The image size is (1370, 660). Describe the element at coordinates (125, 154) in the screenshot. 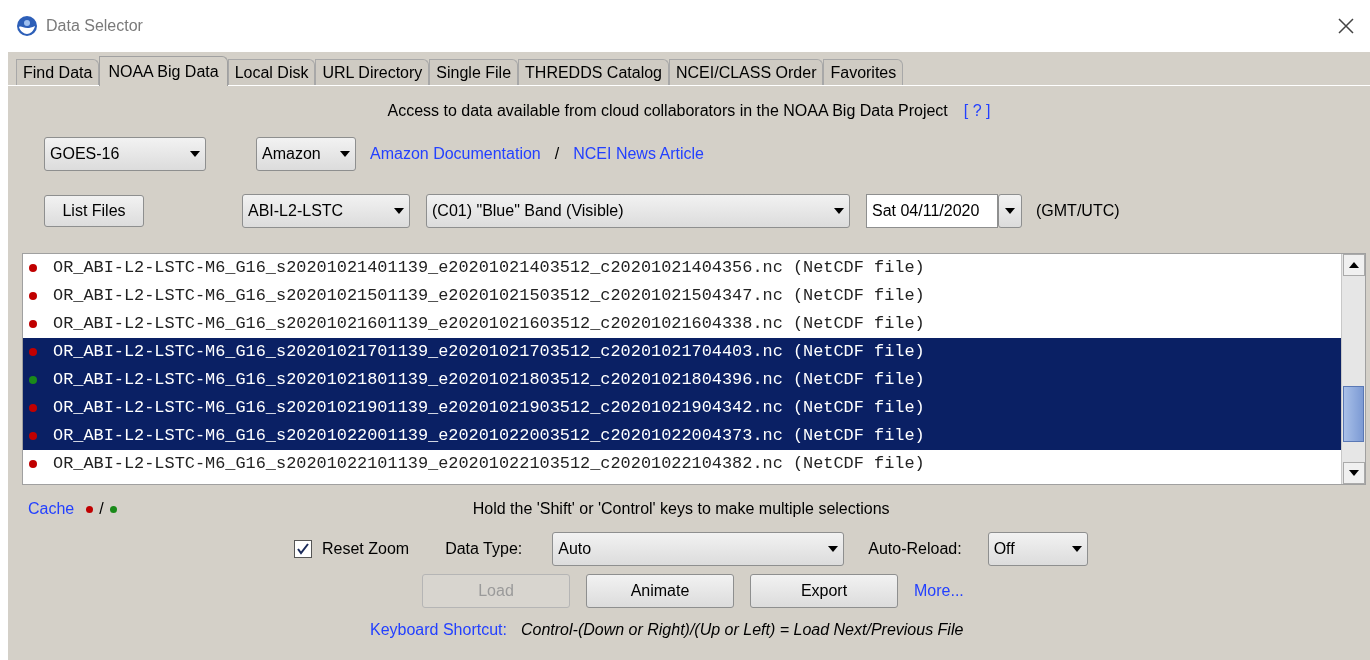

I see `satellite-dropdown: GOES-16` at that location.